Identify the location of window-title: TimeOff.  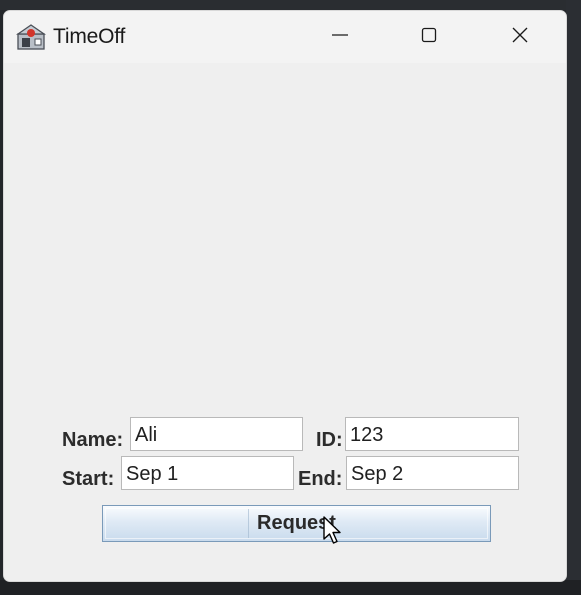
(89, 36).